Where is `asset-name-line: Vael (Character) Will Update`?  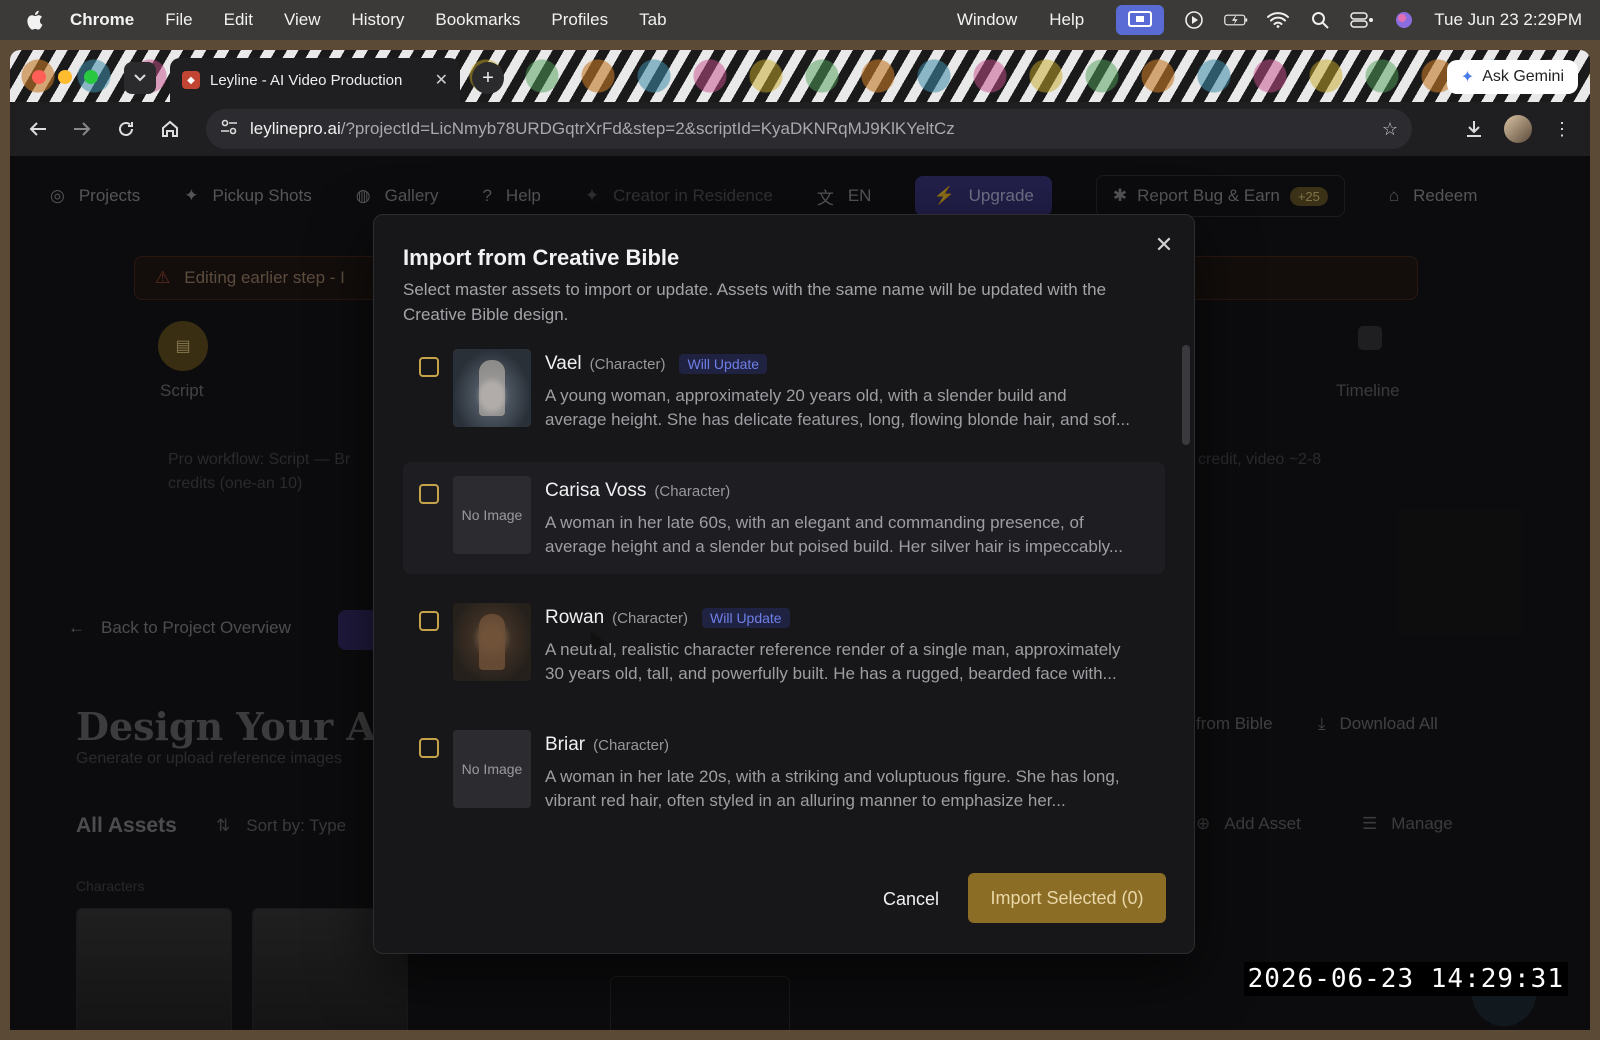
asset-name-line: Vael (Character) Will Update is located at coordinates (656, 364).